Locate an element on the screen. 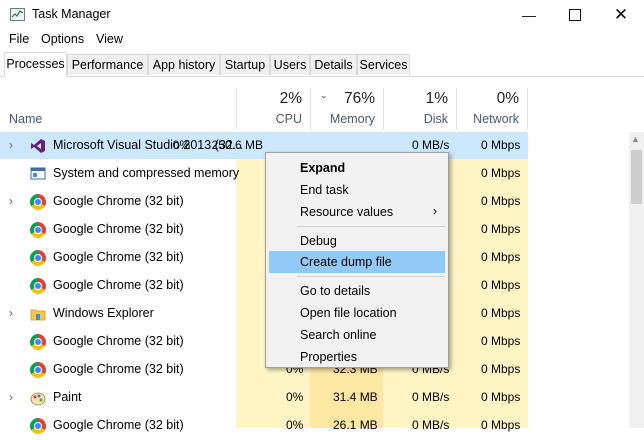 The image size is (644, 440). memory-label: Memory is located at coordinates (352, 119).